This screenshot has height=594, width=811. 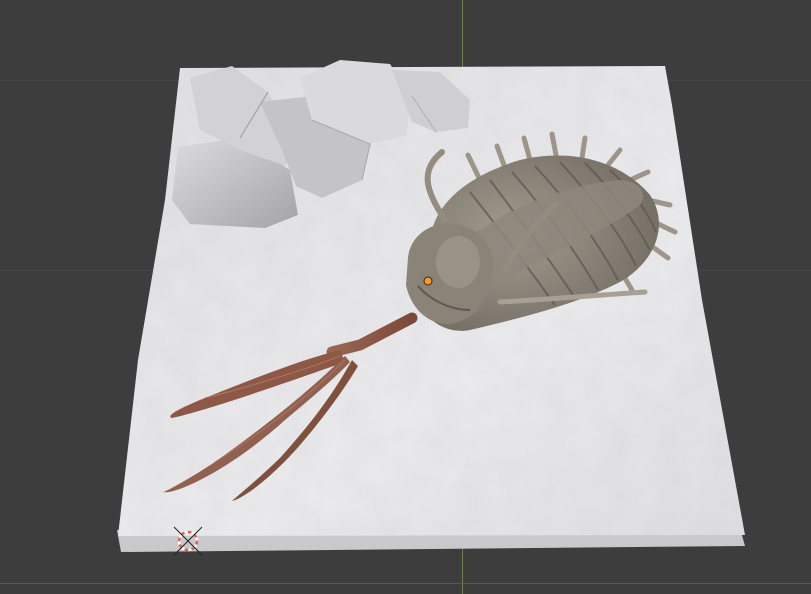 I want to click on x-axis-line, so click(x=405, y=583).